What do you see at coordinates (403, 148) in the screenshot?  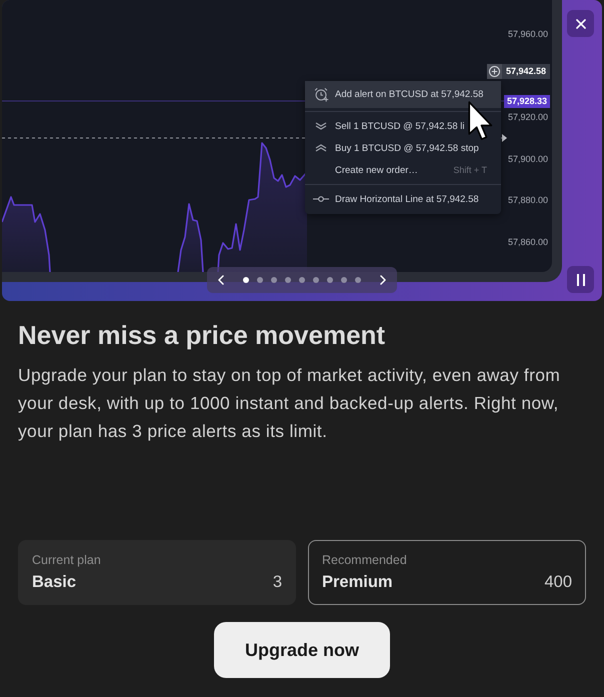 I see `menu-item: Buy 1 BTCUSD @ 57,942.58 stop` at bounding box center [403, 148].